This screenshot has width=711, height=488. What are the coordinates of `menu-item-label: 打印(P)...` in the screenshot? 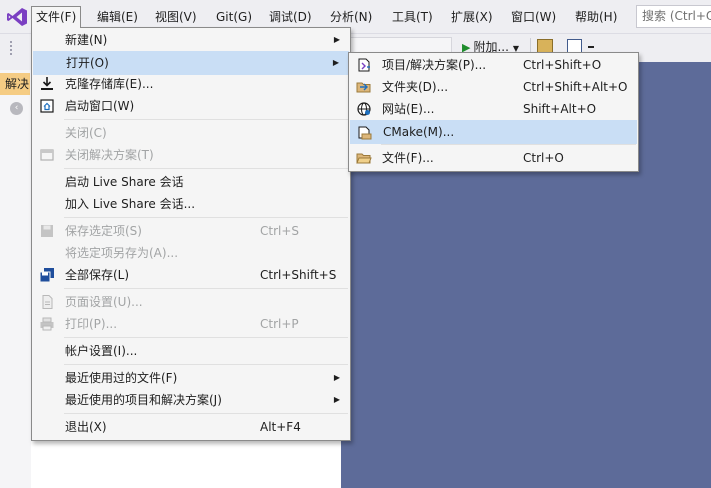 It's located at (91, 324).